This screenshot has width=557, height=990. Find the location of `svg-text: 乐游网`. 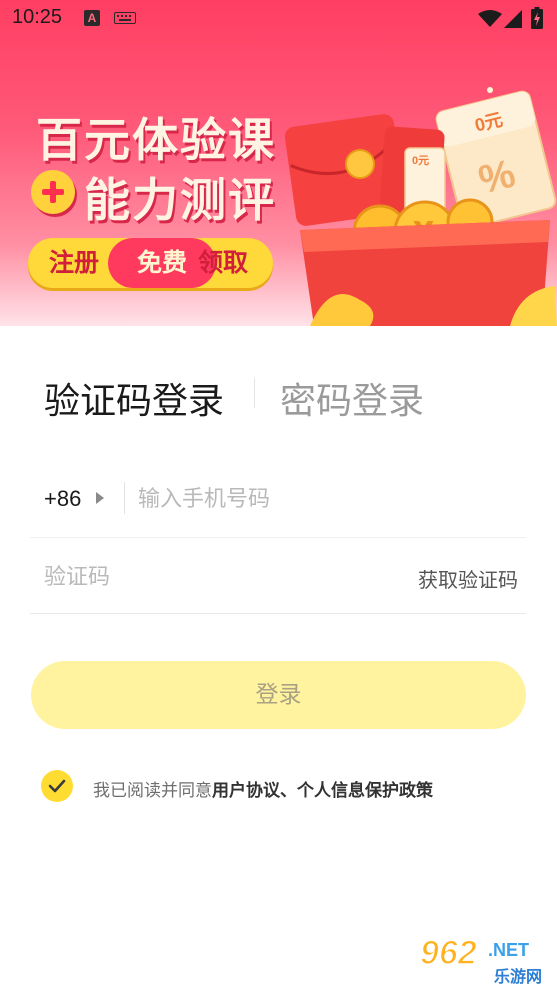

svg-text: 乐游网 is located at coordinates (518, 976).